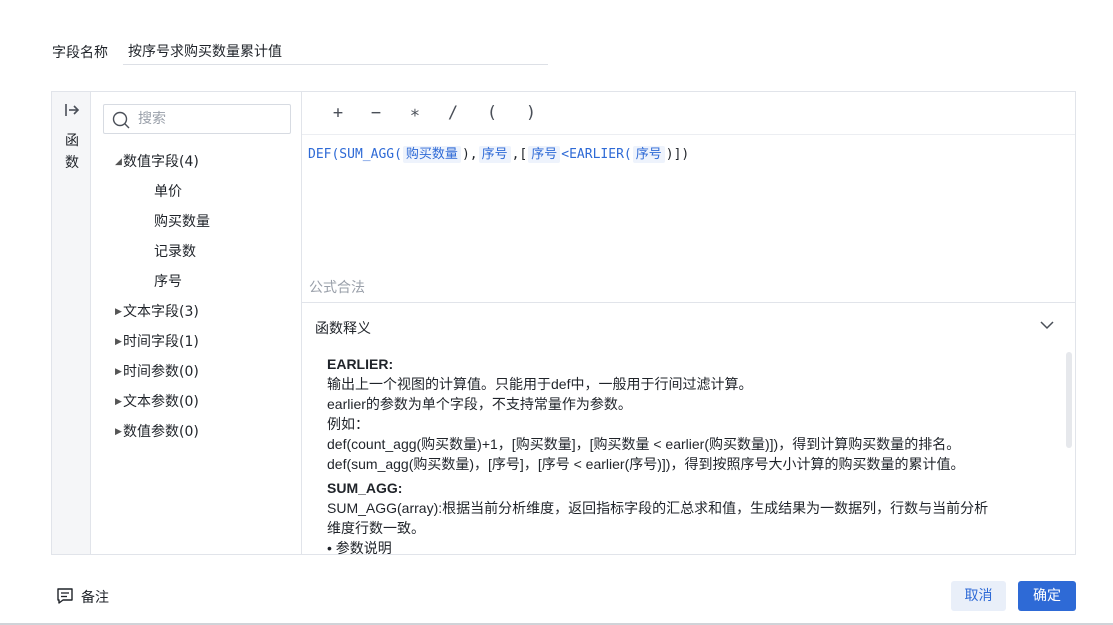 This screenshot has height=625, width=1113. Describe the element at coordinates (197, 222) in the screenshot. I see `tree-item-purchase-qty: 购买数量` at that location.